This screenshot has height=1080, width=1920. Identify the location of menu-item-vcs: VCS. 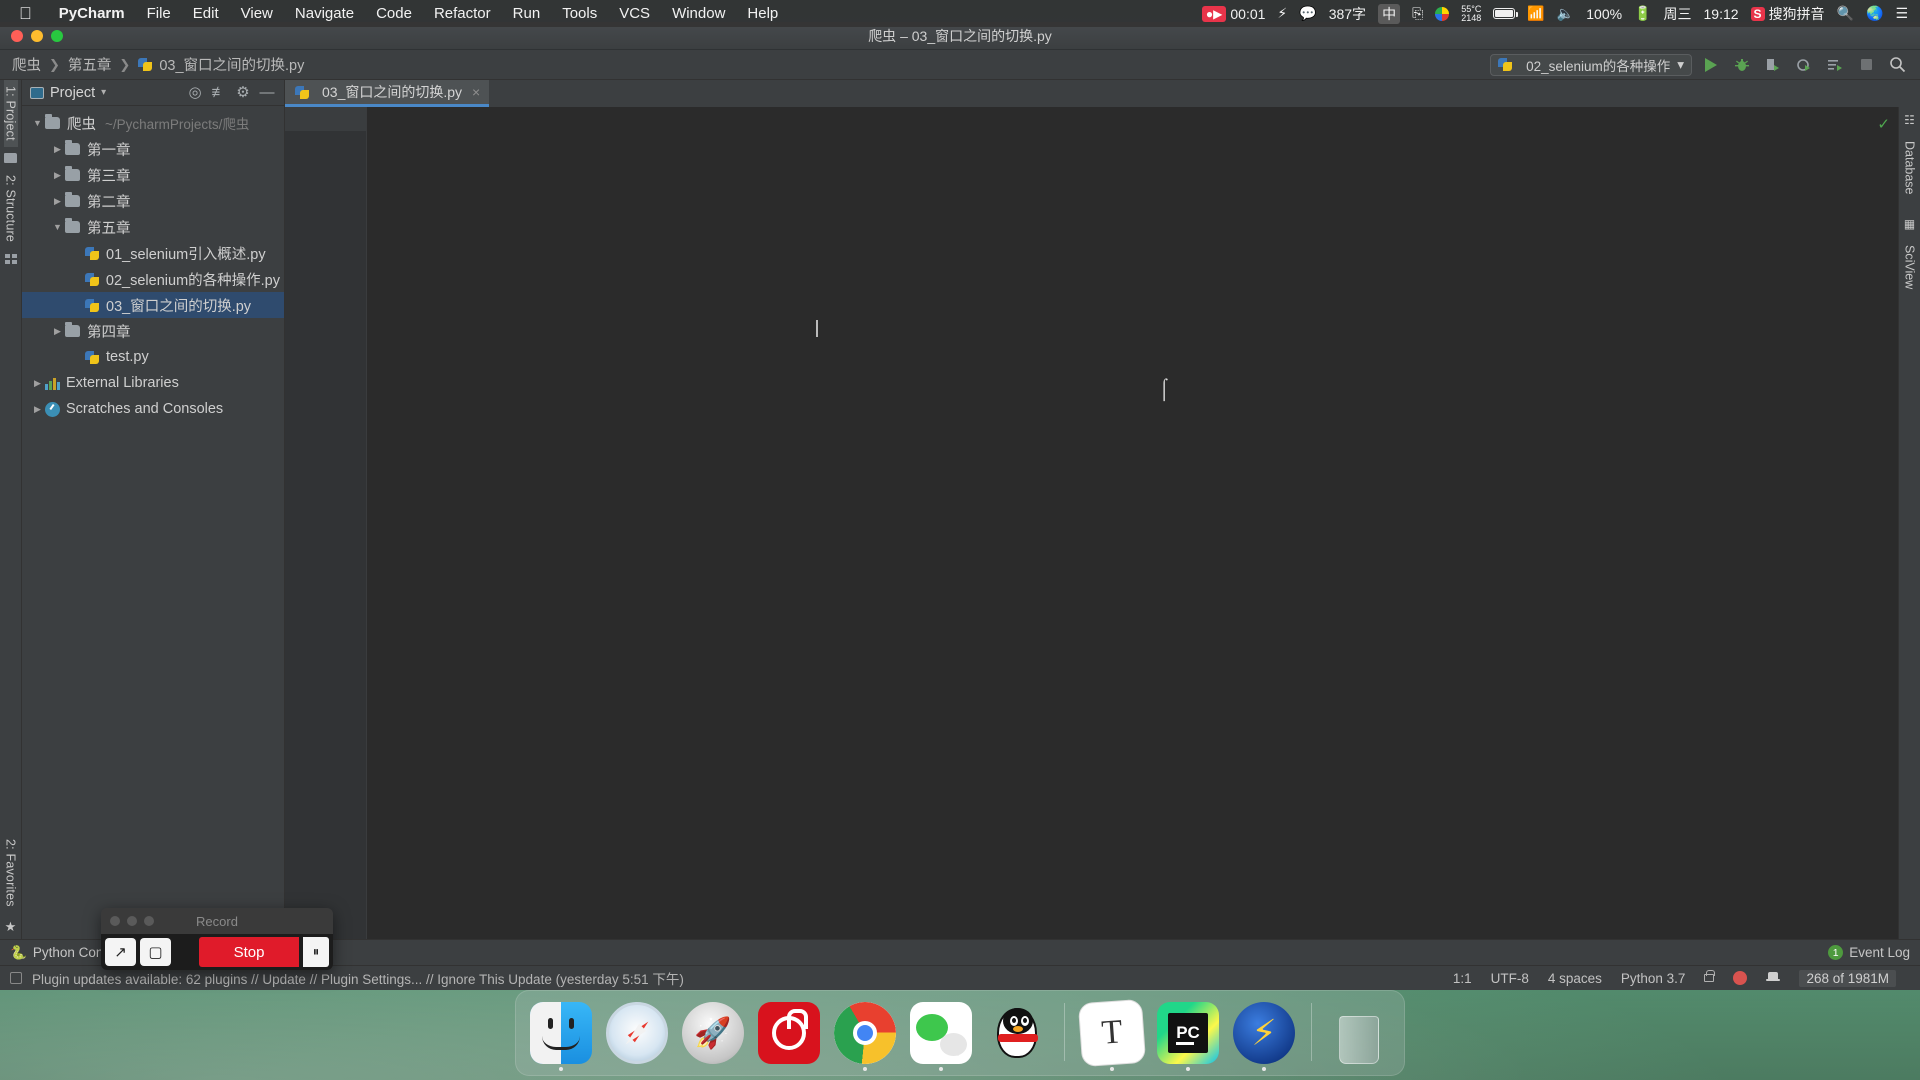
(634, 13).